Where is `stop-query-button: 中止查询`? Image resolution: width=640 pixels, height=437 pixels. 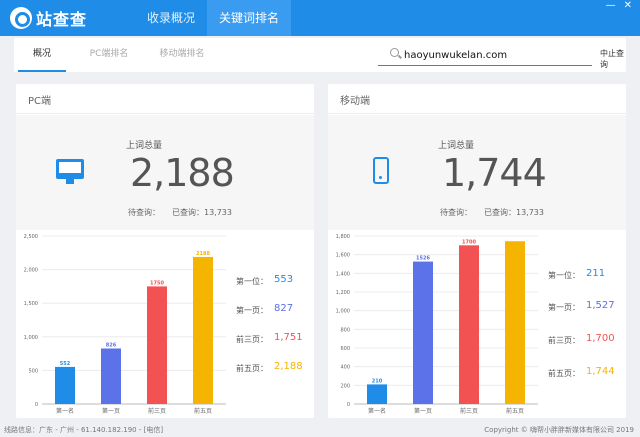
stop-query-button: 中止查询 is located at coordinates (613, 59).